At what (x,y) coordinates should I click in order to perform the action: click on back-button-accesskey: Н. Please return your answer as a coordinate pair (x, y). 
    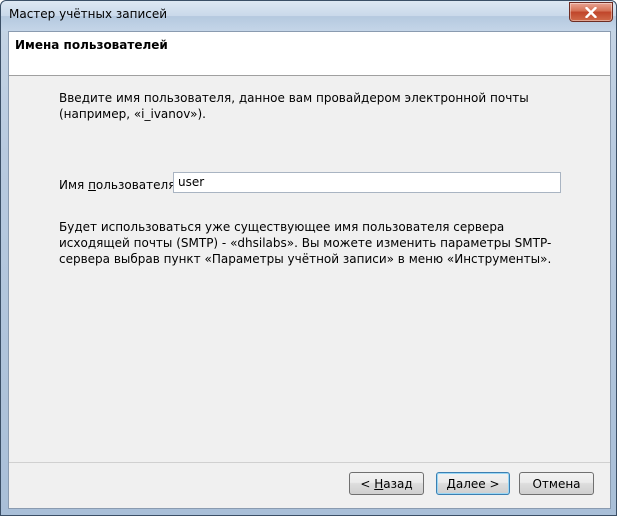
    Looking at the image, I should click on (379, 483).